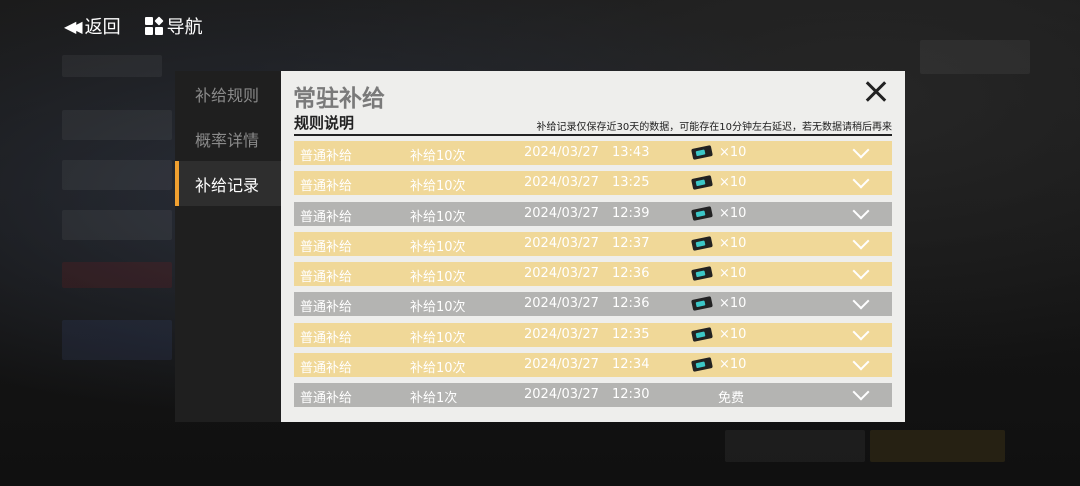 Image resolution: width=1080 pixels, height=486 pixels. Describe the element at coordinates (102, 27) in the screenshot. I see `back-label: 返回` at that location.